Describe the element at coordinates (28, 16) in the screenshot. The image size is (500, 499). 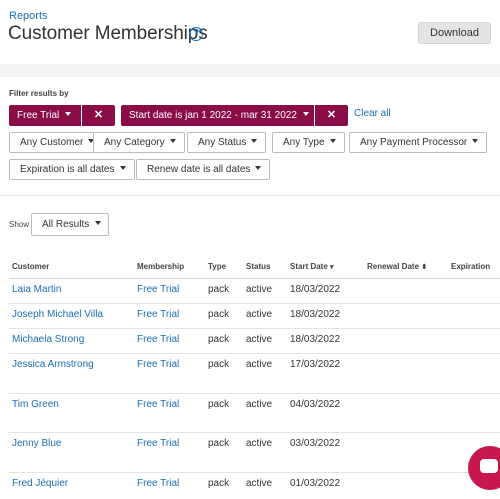
I see `breadcrumb-reports: Reports` at that location.